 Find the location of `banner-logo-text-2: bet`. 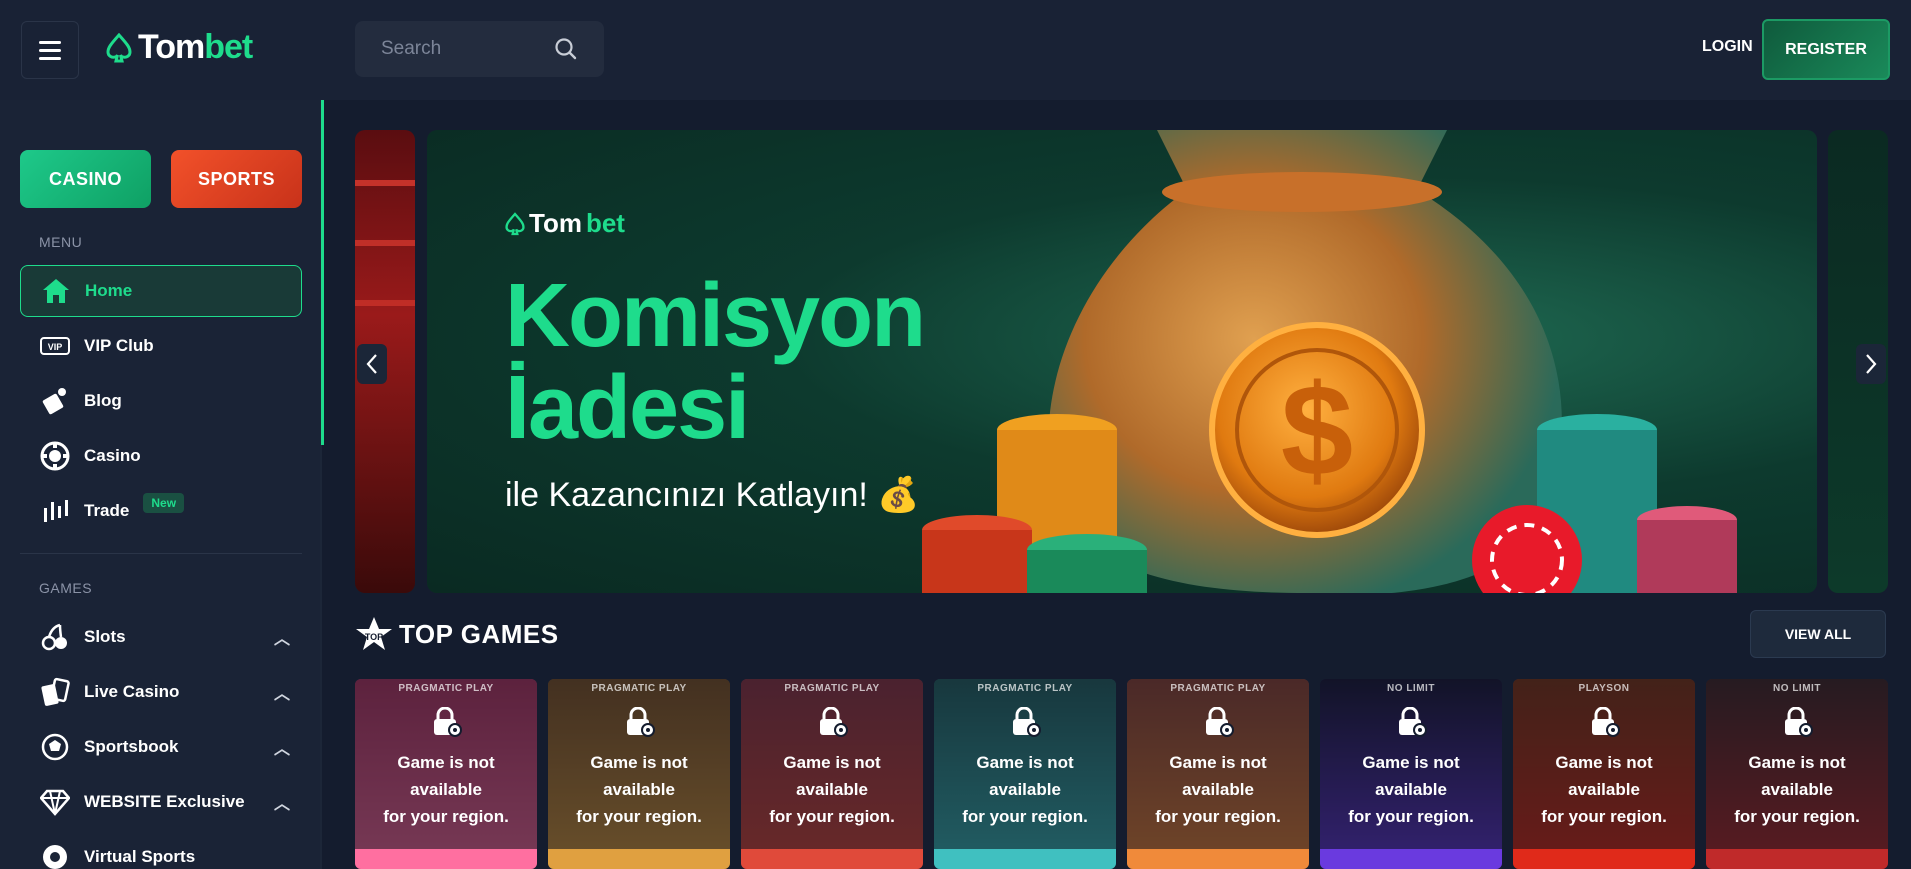

banner-logo-text-2: bet is located at coordinates (605, 223).